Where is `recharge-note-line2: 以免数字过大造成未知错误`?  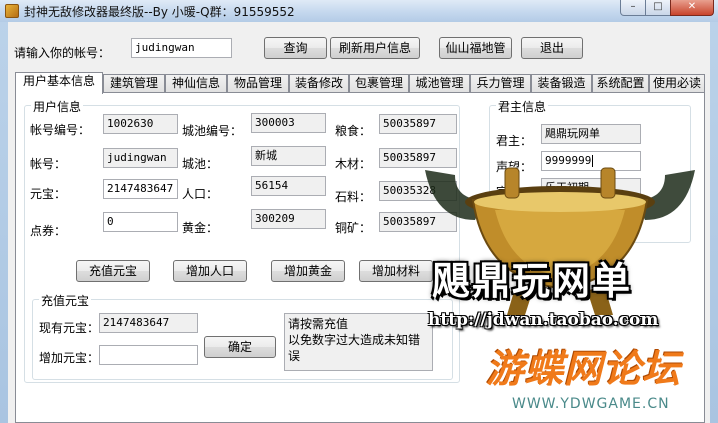
recharge-note-line2: 以免数字过大造成未知错误 is located at coordinates (354, 348).